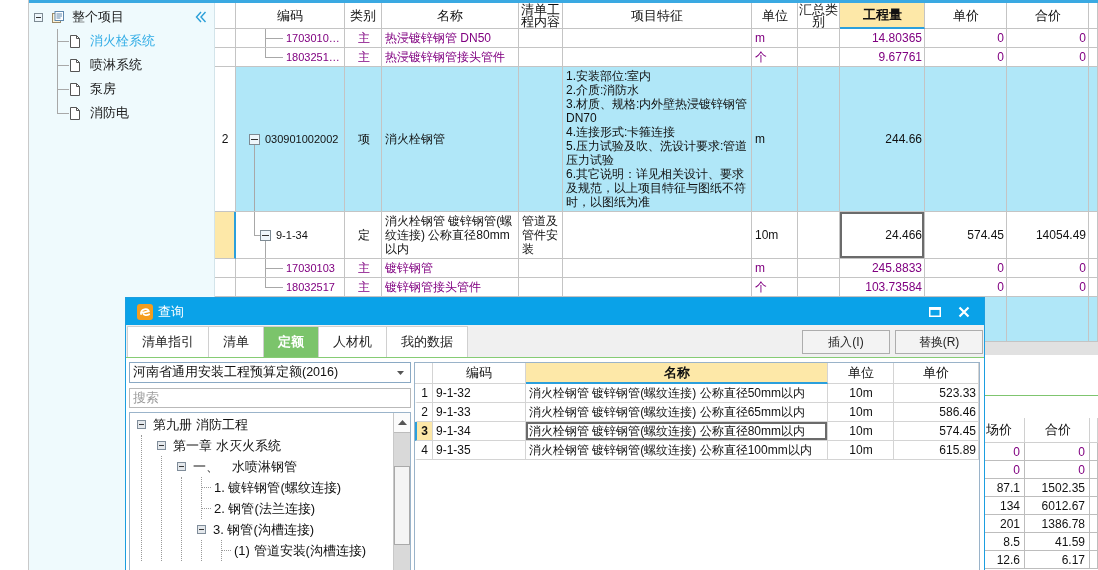  What do you see at coordinates (677, 412) in the screenshot?
I see `table-cell: 消火栓钢管 镀锌钢管(螺纹连接) 公称直径65mm以内` at bounding box center [677, 412].